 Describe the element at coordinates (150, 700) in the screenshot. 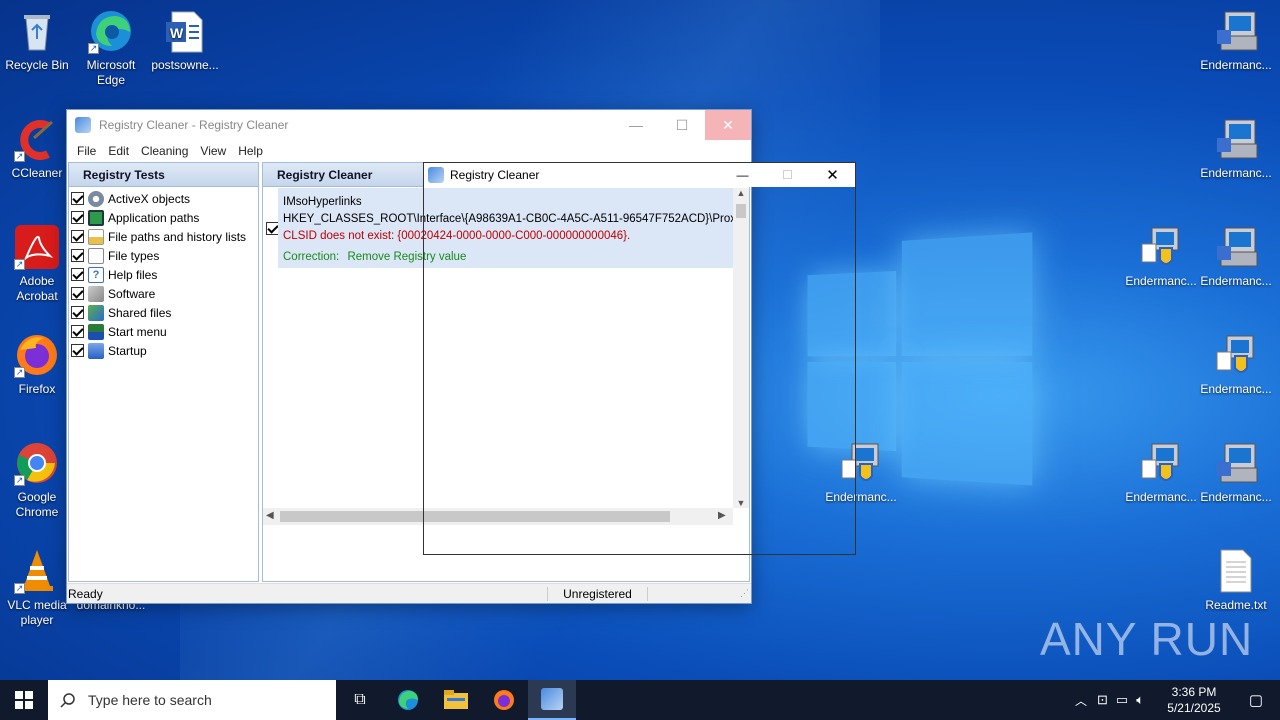

I see `search-placeholder: Type here to search` at that location.